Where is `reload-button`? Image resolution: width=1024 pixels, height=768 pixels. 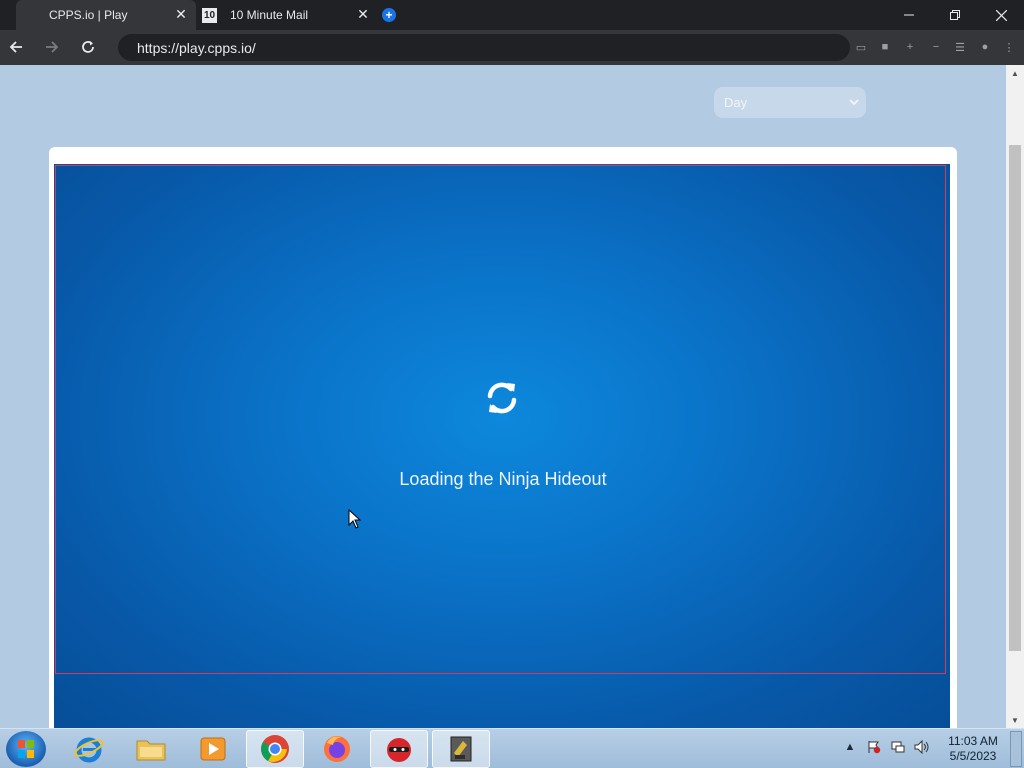 reload-button is located at coordinates (88, 47).